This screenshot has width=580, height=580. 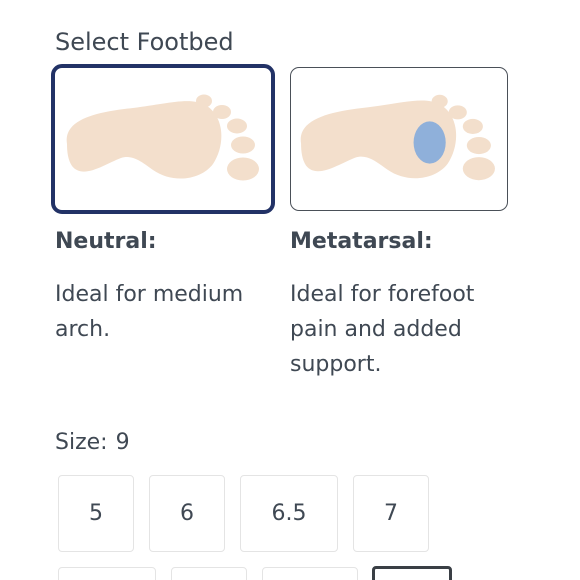 I want to click on foot-metatarsal-icon, so click(x=397, y=137).